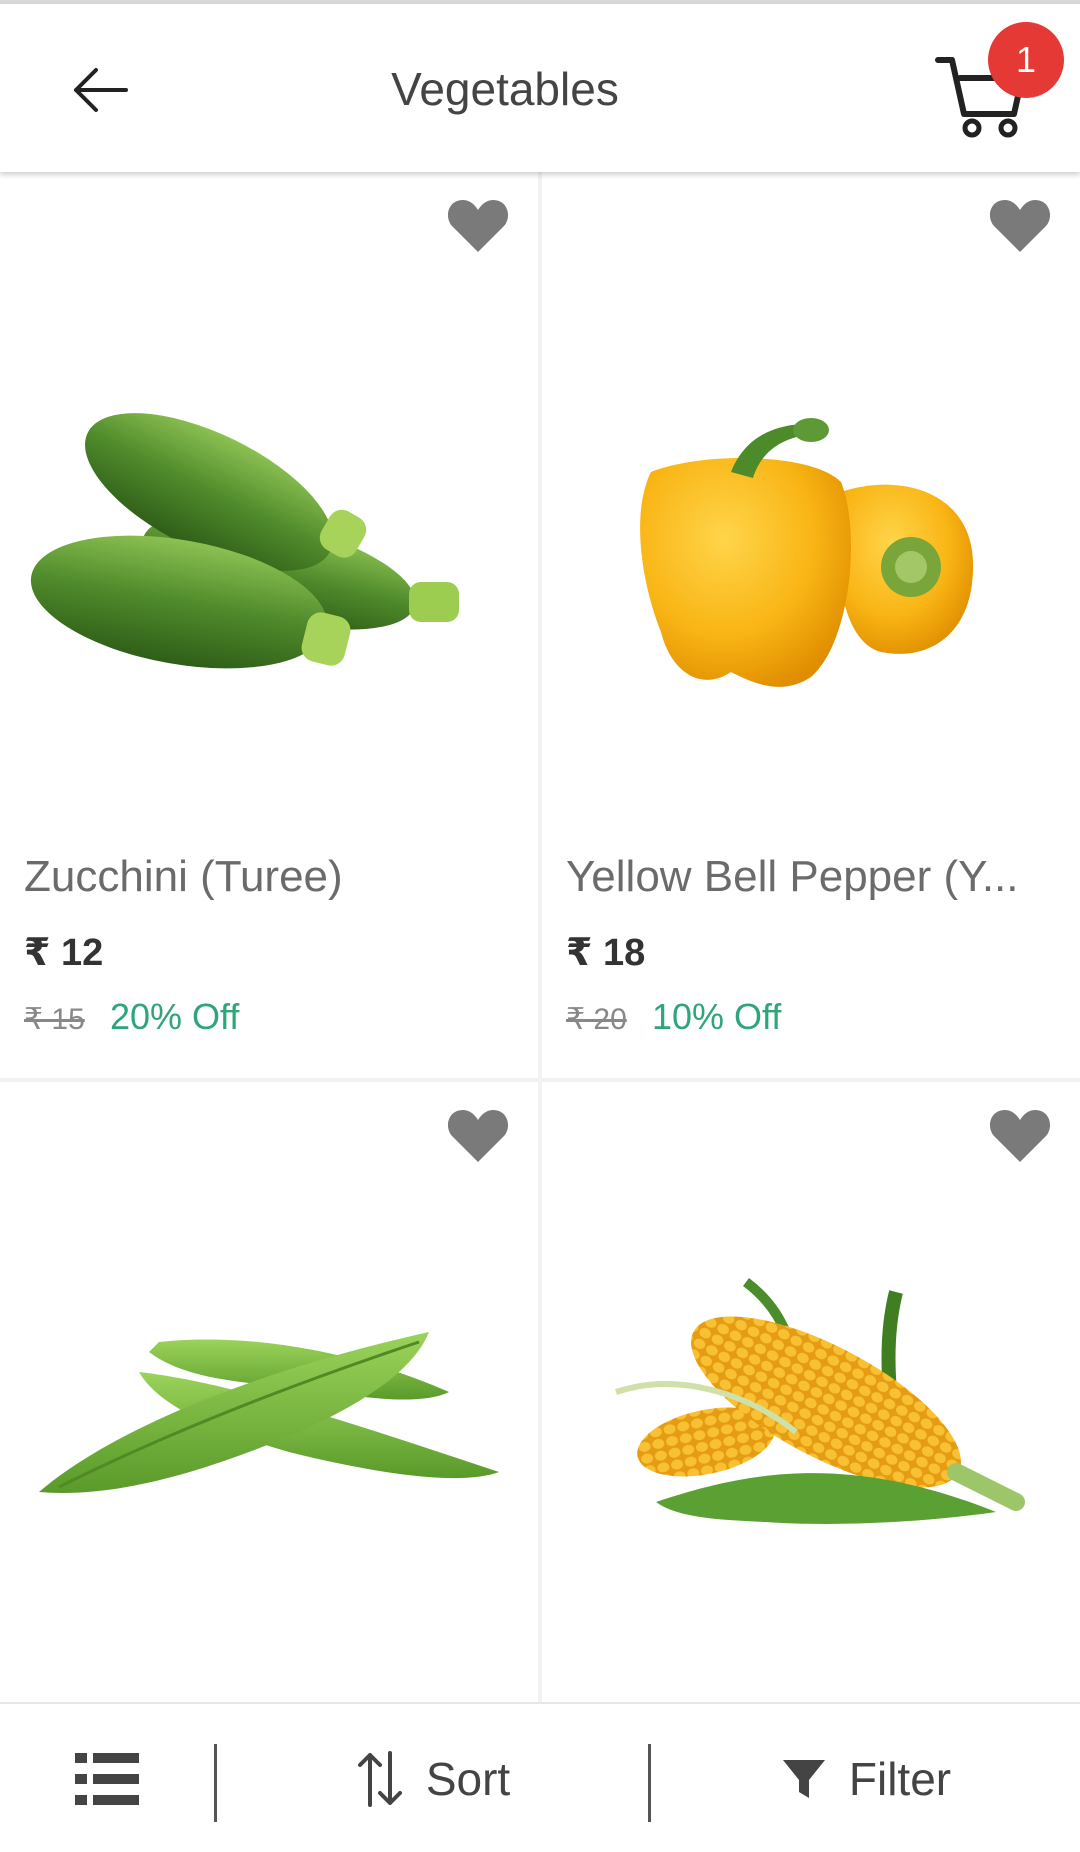  What do you see at coordinates (64, 953) in the screenshot?
I see `product-price: ₹ 12` at bounding box center [64, 953].